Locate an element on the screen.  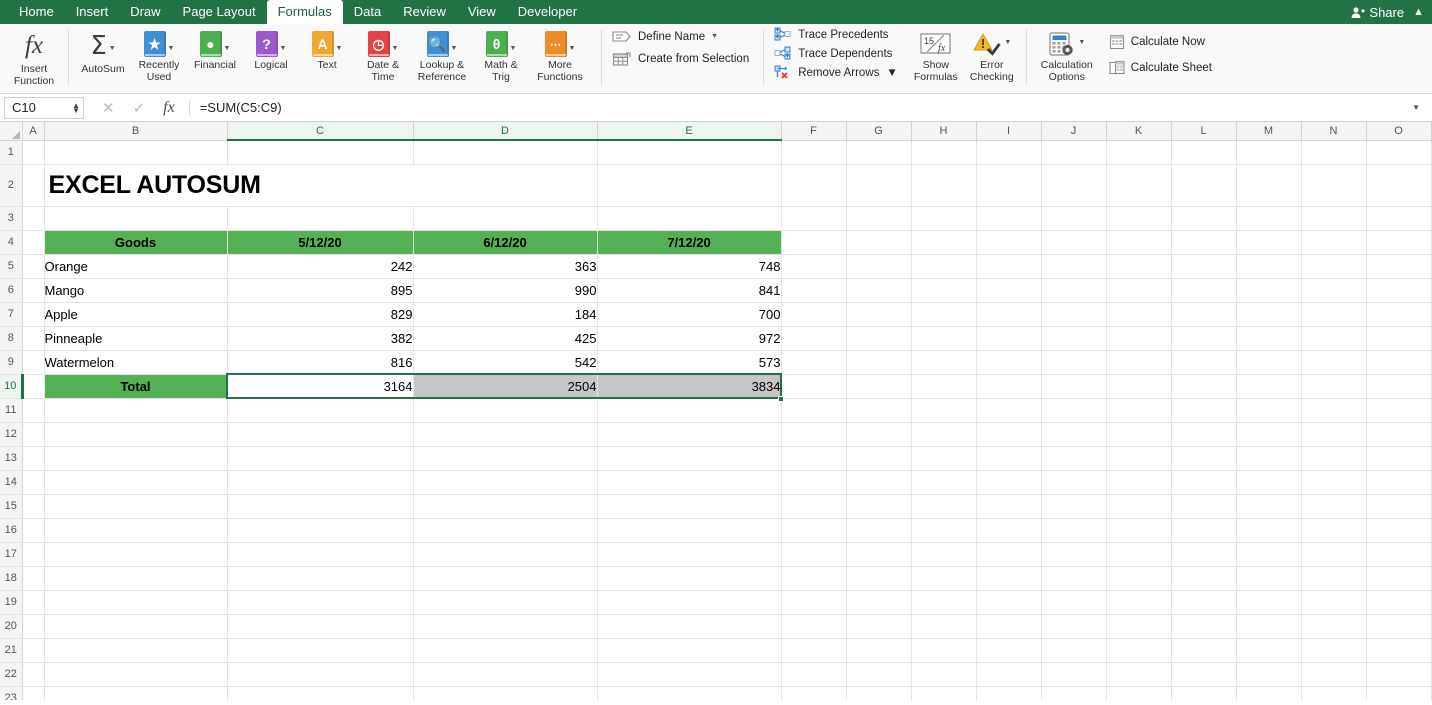
remove-arrows-button: Remove Arrows ▼ is located at coordinates (836, 72).